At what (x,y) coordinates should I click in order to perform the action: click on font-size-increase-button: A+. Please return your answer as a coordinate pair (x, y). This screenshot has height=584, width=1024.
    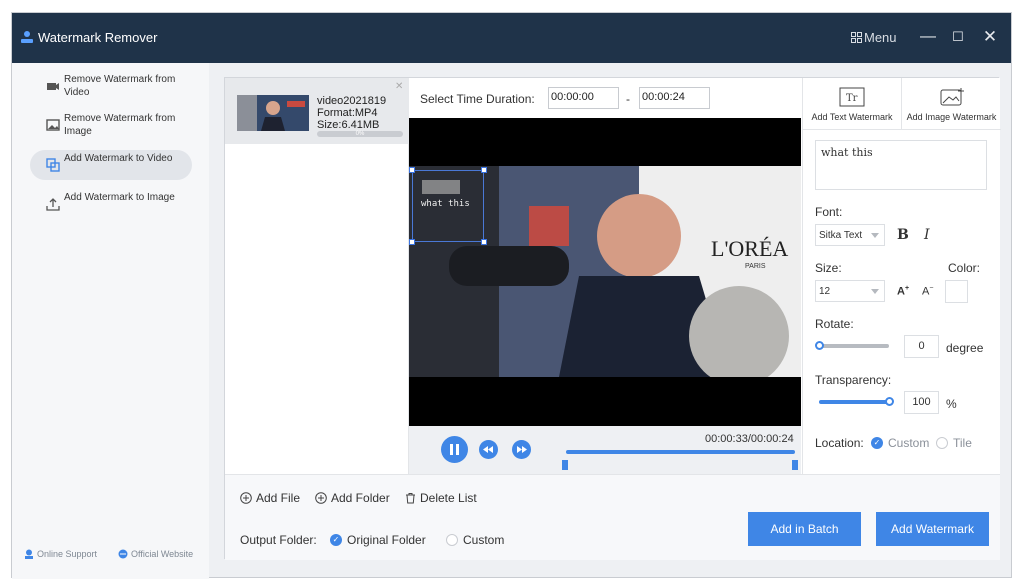
    Looking at the image, I should click on (903, 291).